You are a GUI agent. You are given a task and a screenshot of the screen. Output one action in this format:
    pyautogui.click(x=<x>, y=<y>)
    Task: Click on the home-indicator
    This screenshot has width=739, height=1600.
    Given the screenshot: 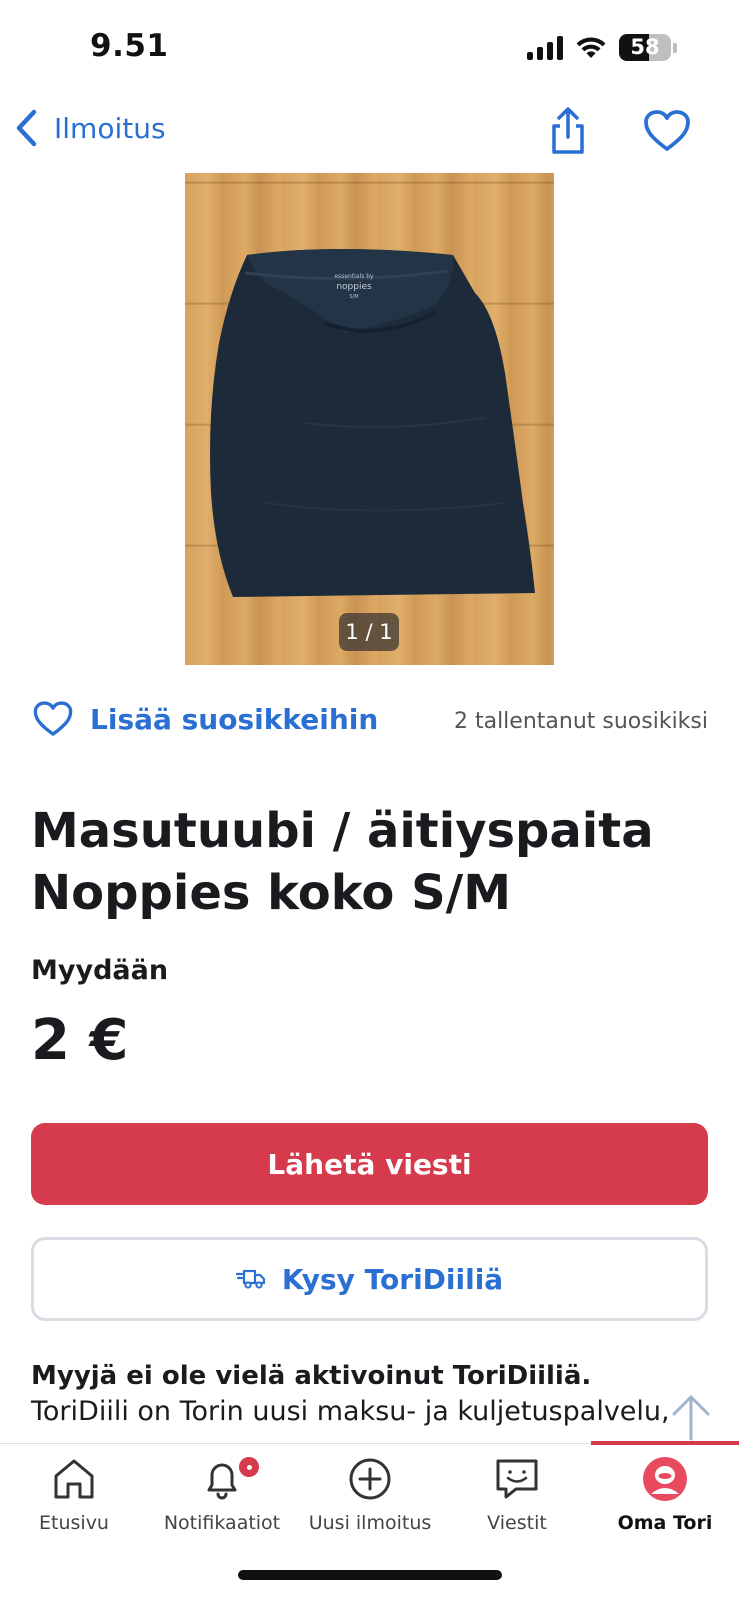 What is the action you would take?
    pyautogui.click(x=370, y=1575)
    